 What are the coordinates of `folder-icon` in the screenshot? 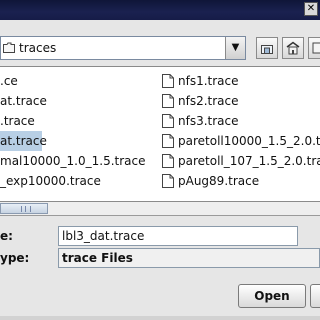 It's located at (9, 47).